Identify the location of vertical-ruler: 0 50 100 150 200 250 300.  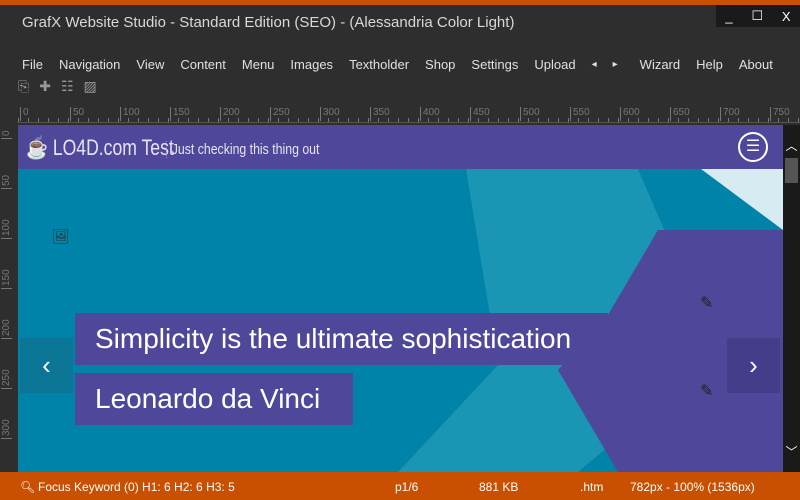
(9, 298).